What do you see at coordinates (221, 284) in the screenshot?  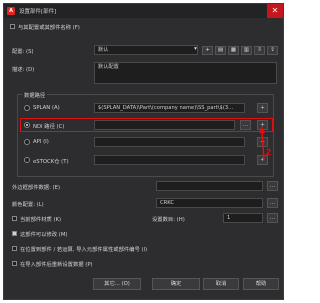 I see `cancel-button: 取消` at bounding box center [221, 284].